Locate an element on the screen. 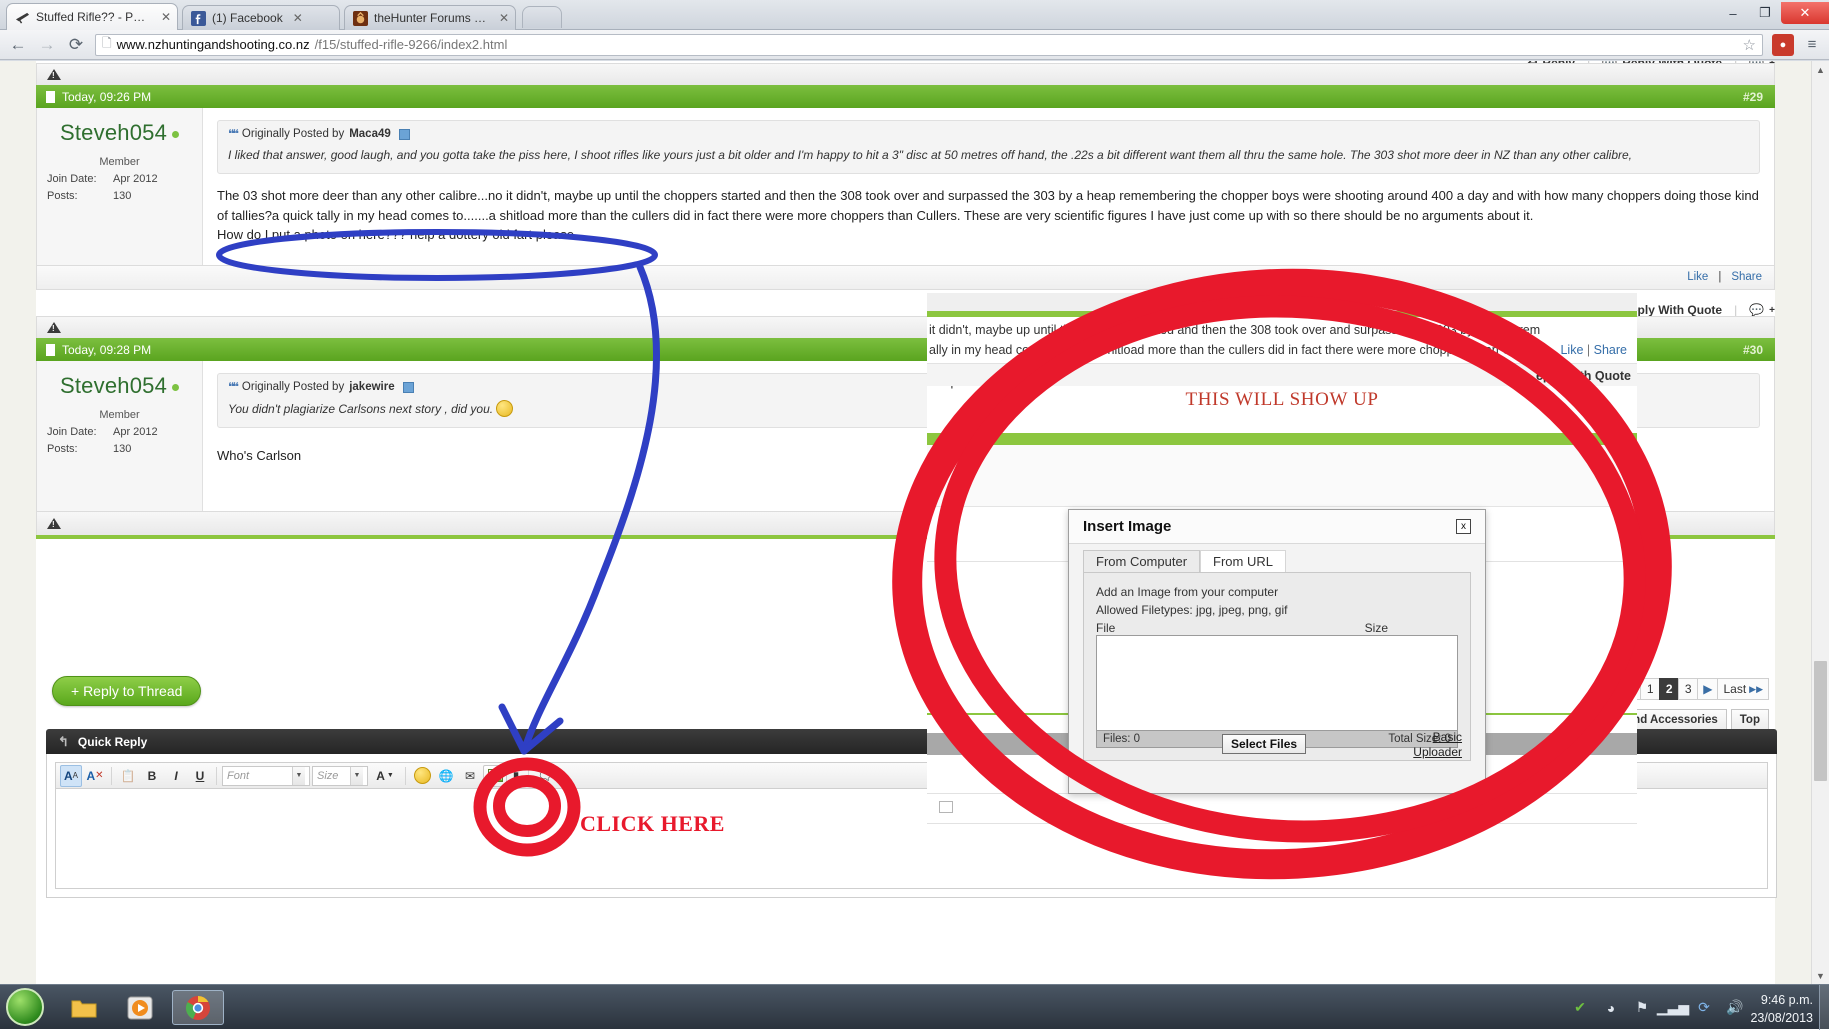 The image size is (1829, 1030). tab-close-icon-1: ✕ is located at coordinates (298, 18).